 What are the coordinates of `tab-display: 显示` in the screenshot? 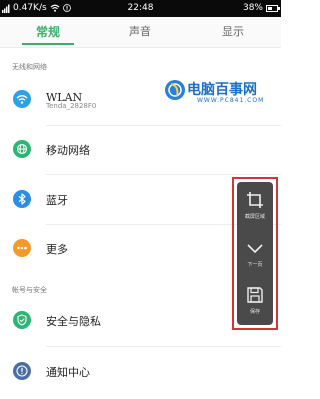 It's located at (233, 32).